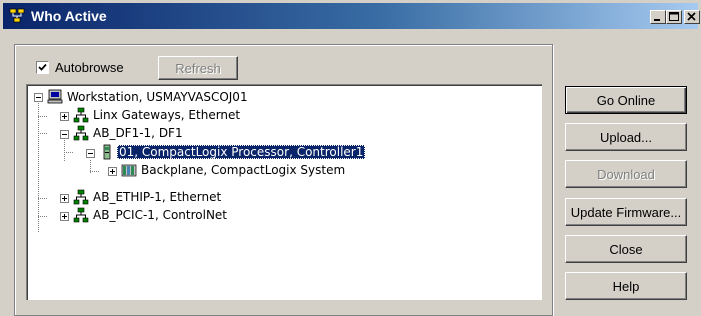 This screenshot has height=316, width=701. I want to click on tree-node-ab-ethip: AB_ETHIP-1, Ethernet, so click(157, 197).